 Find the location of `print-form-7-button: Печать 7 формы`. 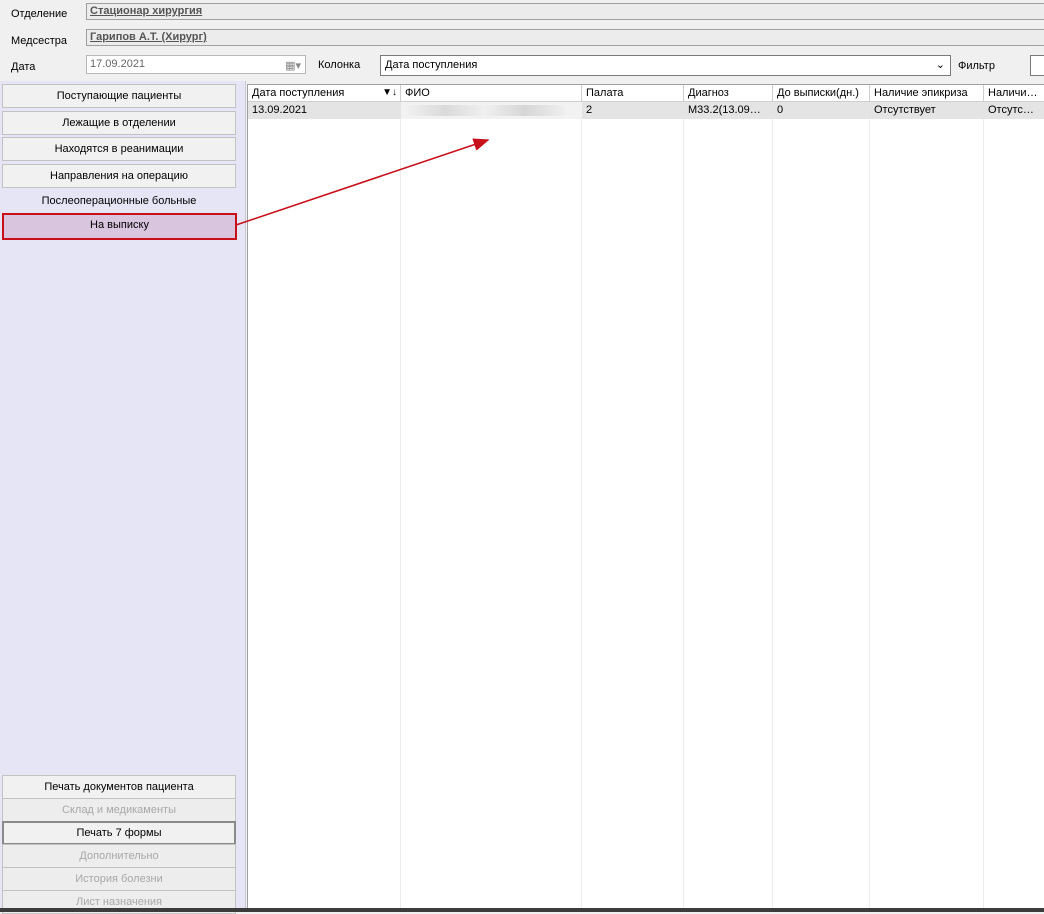

print-form-7-button: Печать 7 формы is located at coordinates (119, 833).